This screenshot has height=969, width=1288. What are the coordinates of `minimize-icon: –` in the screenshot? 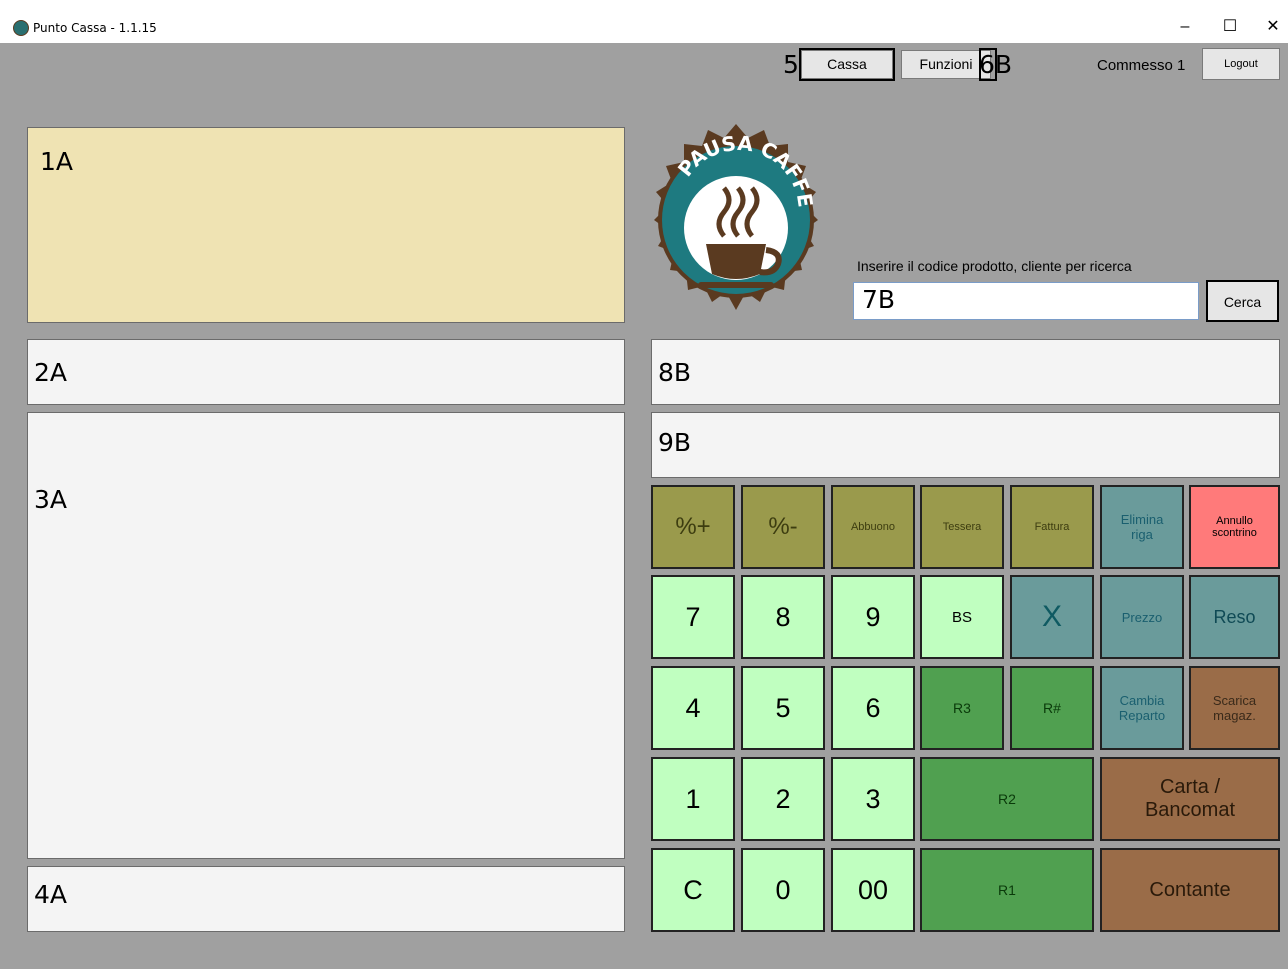 It's located at (1185, 27).